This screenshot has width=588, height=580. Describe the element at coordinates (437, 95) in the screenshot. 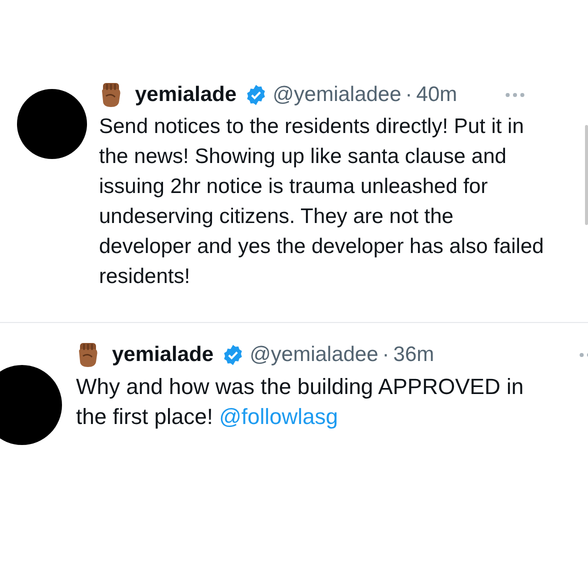

I see `timestamp: 40m` at that location.